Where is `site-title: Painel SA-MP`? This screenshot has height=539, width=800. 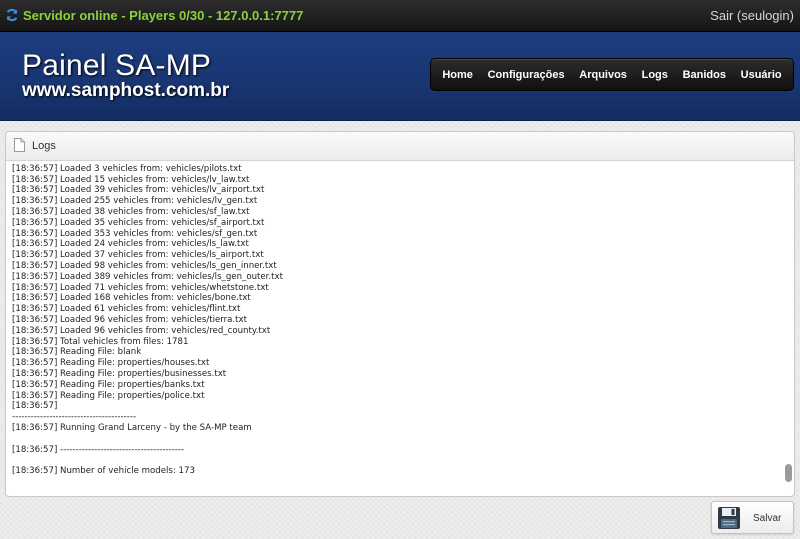
site-title: Painel SA-MP is located at coordinates (117, 65).